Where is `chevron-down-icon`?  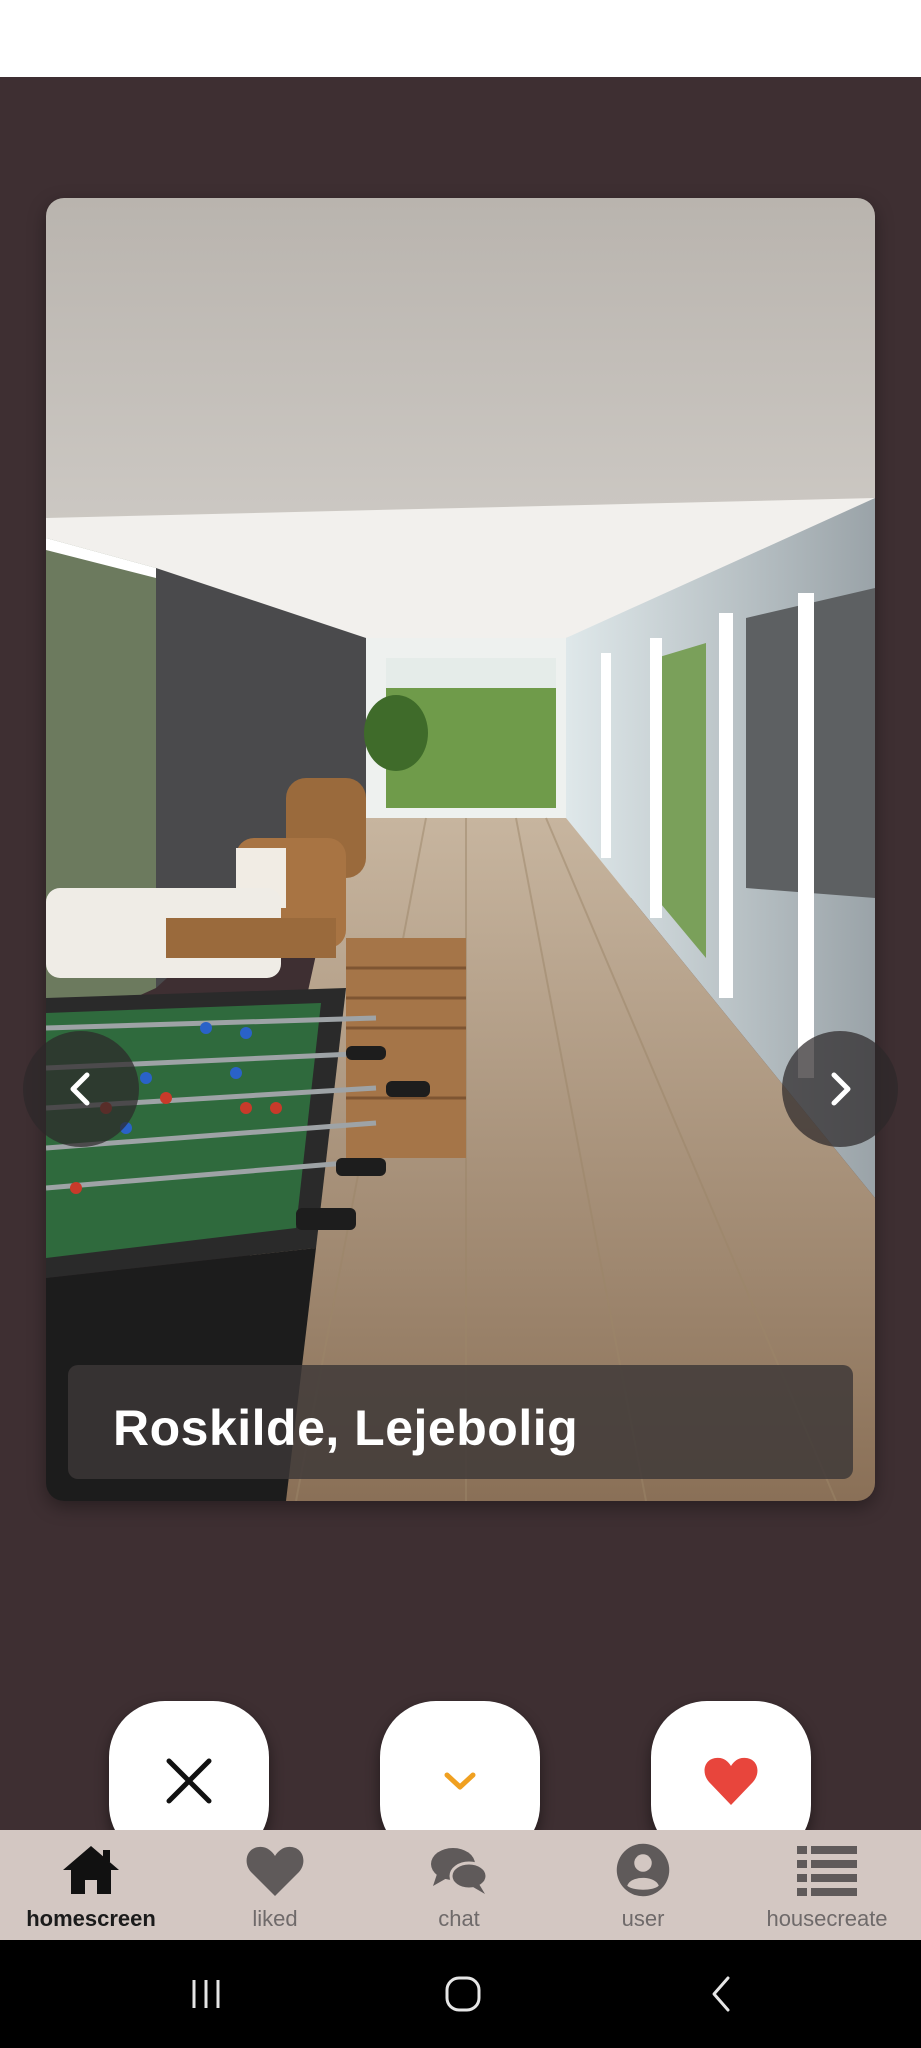 chevron-down-icon is located at coordinates (460, 1781).